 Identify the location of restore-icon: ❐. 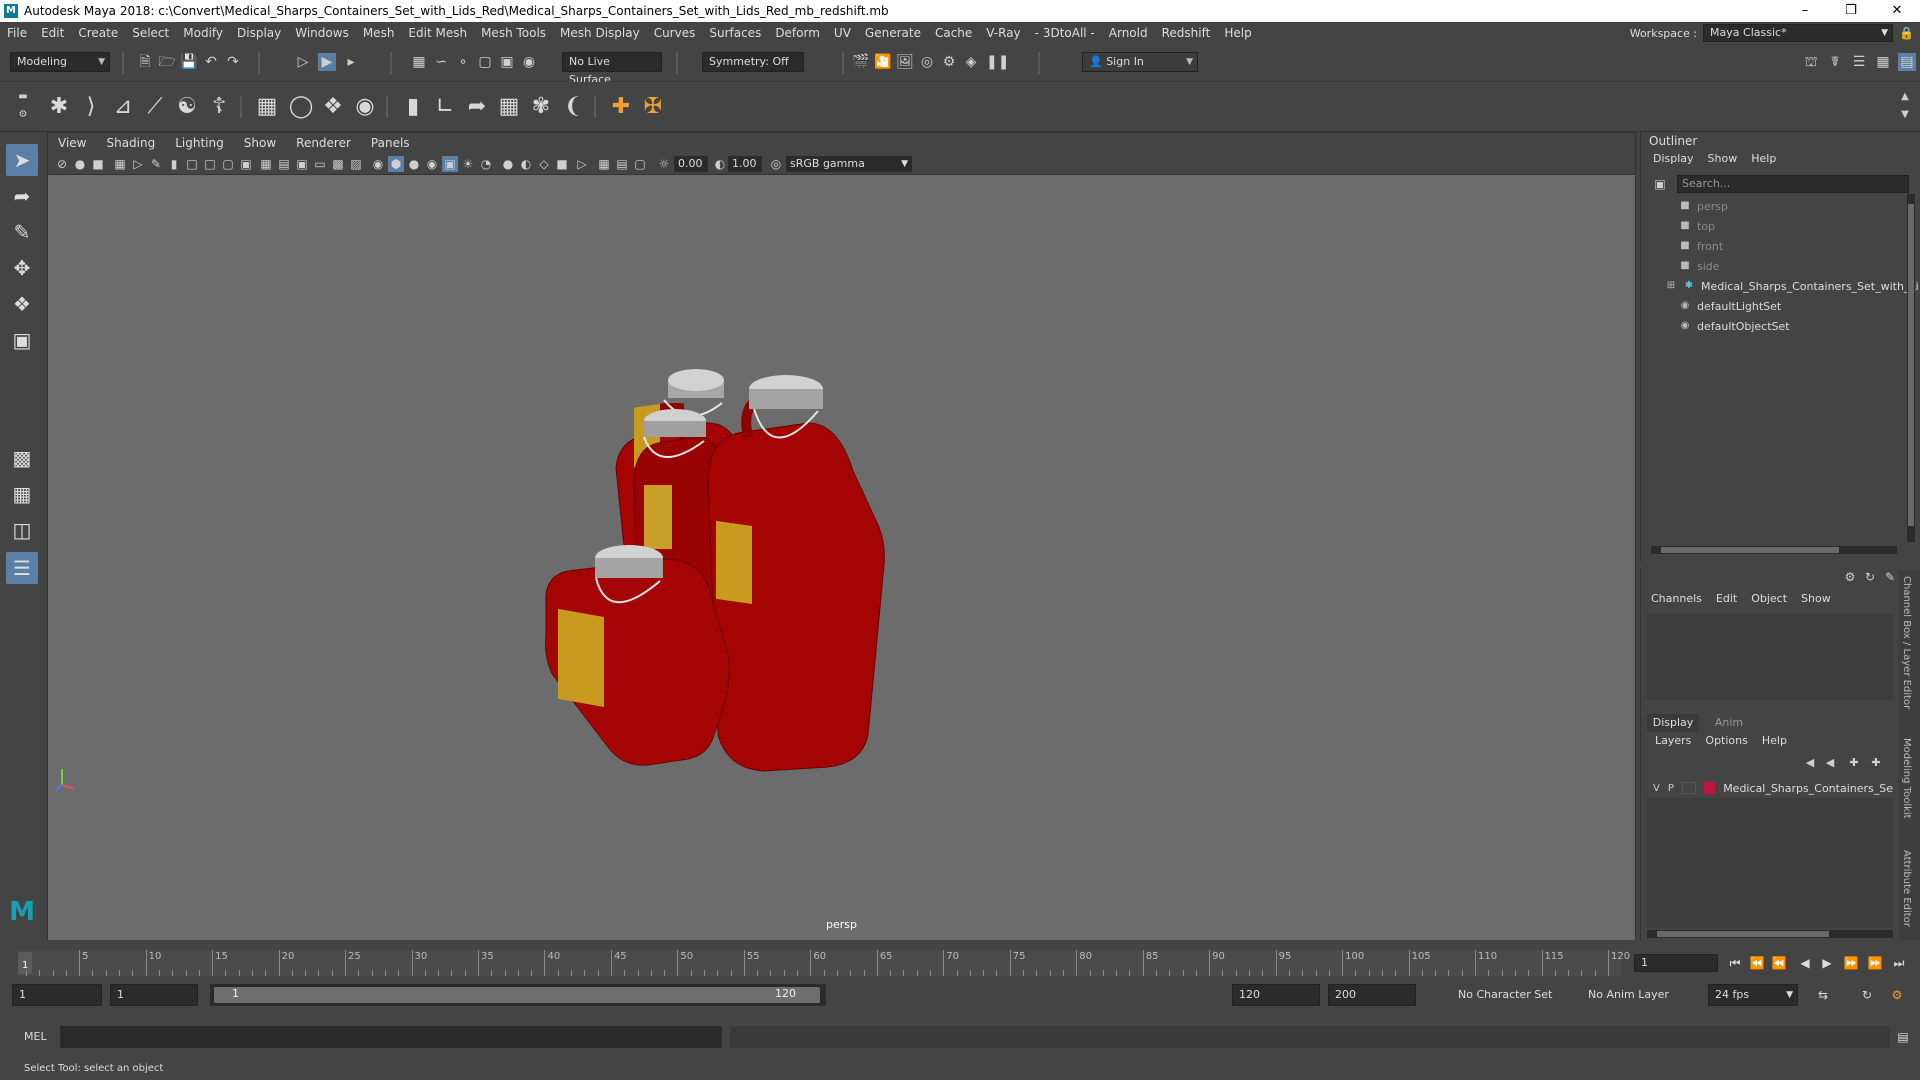
(1851, 11).